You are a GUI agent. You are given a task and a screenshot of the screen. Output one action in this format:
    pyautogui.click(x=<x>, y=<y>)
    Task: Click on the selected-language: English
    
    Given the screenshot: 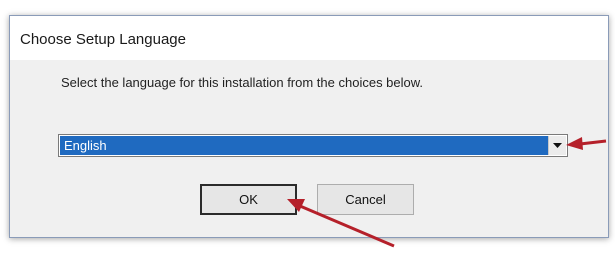 What is the action you would take?
    pyautogui.click(x=304, y=145)
    